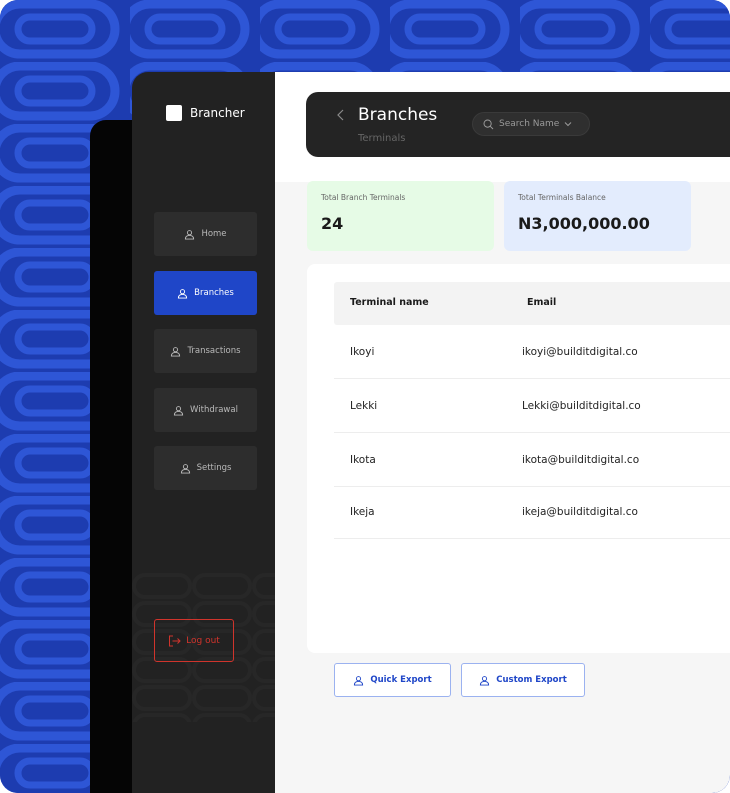 This screenshot has width=730, height=793. What do you see at coordinates (401, 680) in the screenshot?
I see `quick-export-label: Quick Export` at bounding box center [401, 680].